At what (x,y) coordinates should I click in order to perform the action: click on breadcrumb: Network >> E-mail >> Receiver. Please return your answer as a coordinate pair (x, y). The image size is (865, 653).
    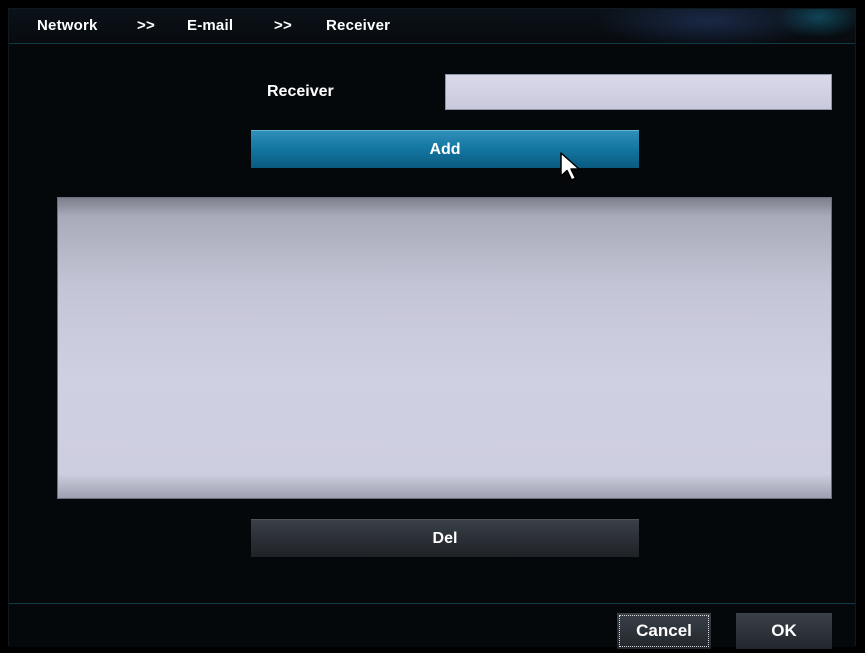
    Looking at the image, I should click on (432, 26).